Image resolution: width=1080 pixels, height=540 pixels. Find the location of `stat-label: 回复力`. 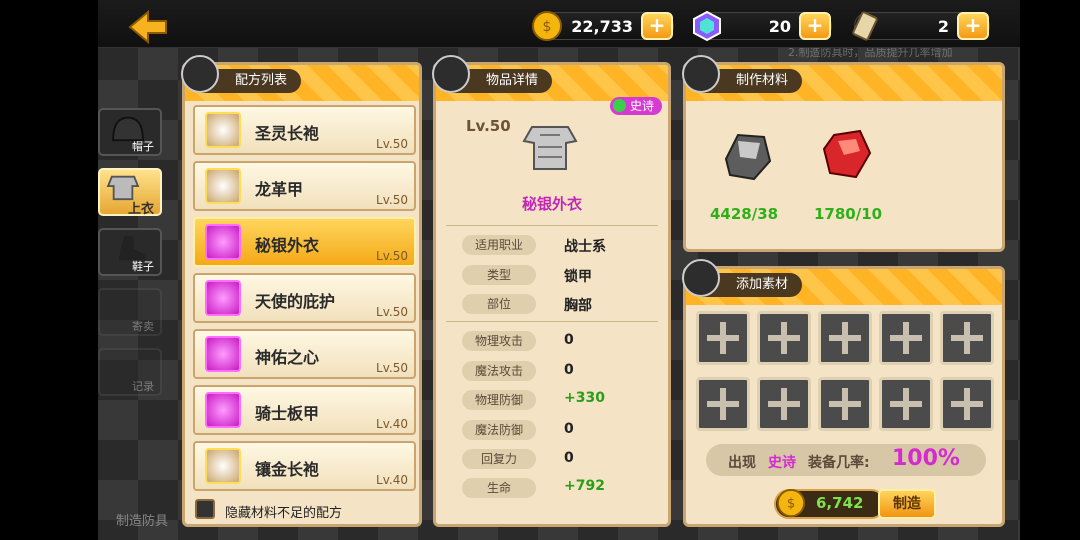

stat-label: 回复力 is located at coordinates (499, 459).